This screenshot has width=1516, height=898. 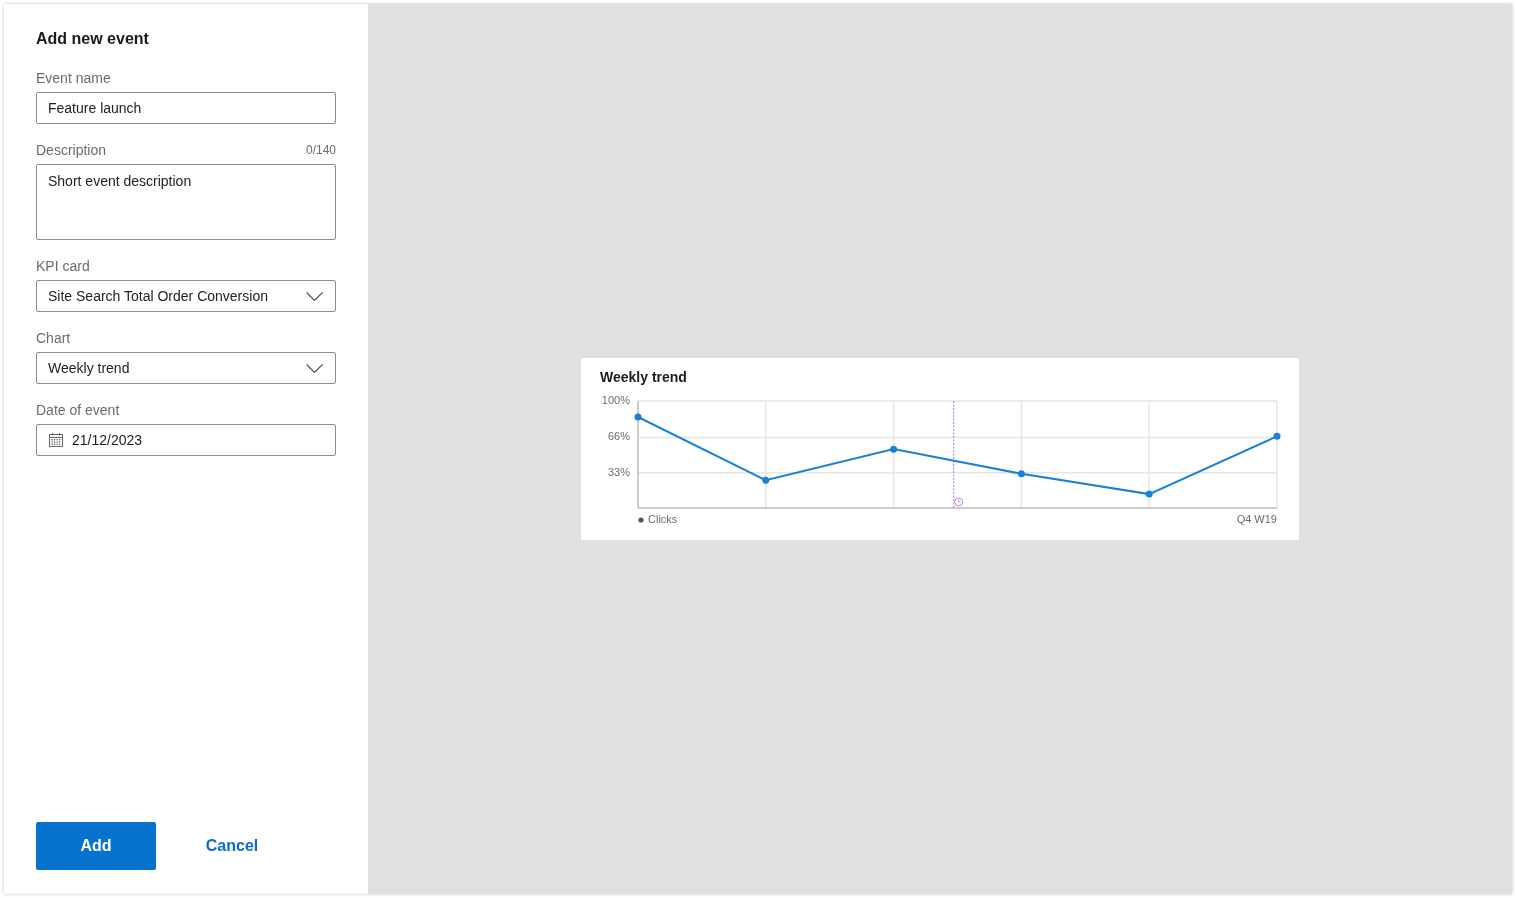 What do you see at coordinates (186, 108) in the screenshot?
I see `text-field: Feature launch` at bounding box center [186, 108].